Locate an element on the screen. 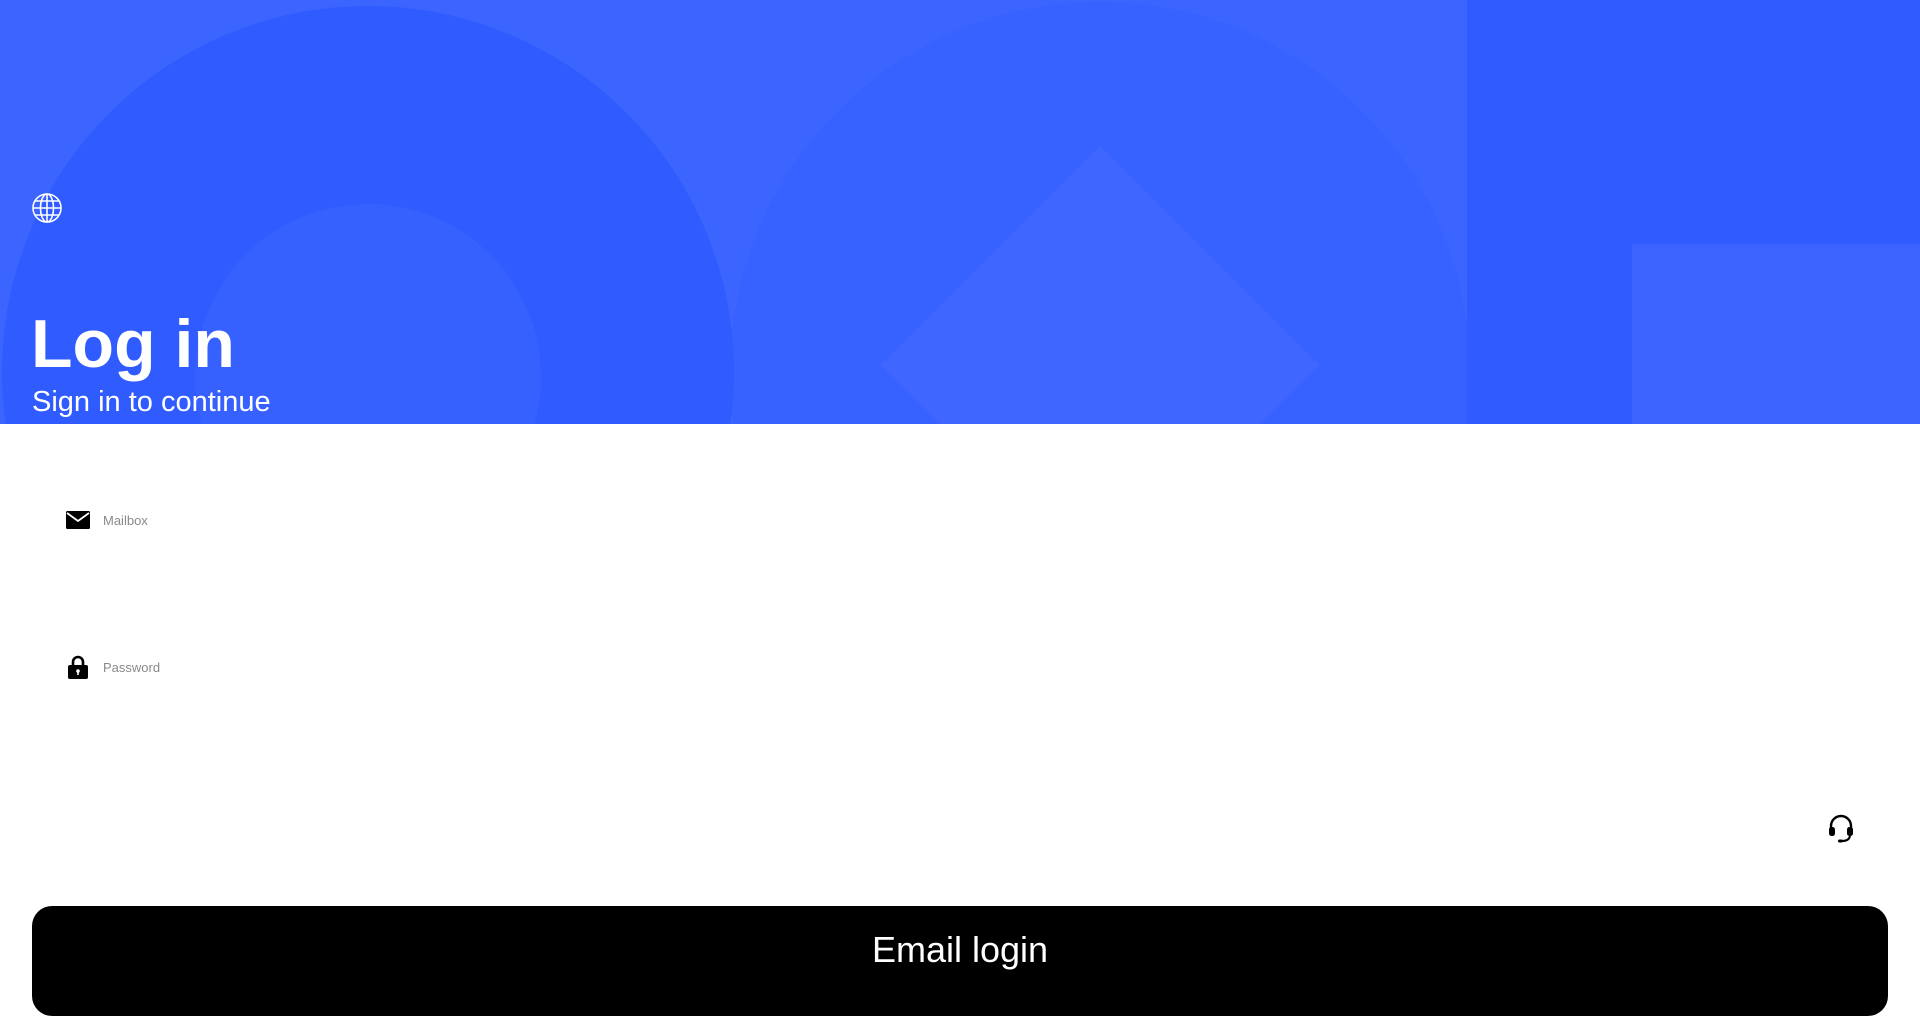 Image resolution: width=1920 pixels, height=1016 pixels. mail-icon-wrapper is located at coordinates (78, 520).